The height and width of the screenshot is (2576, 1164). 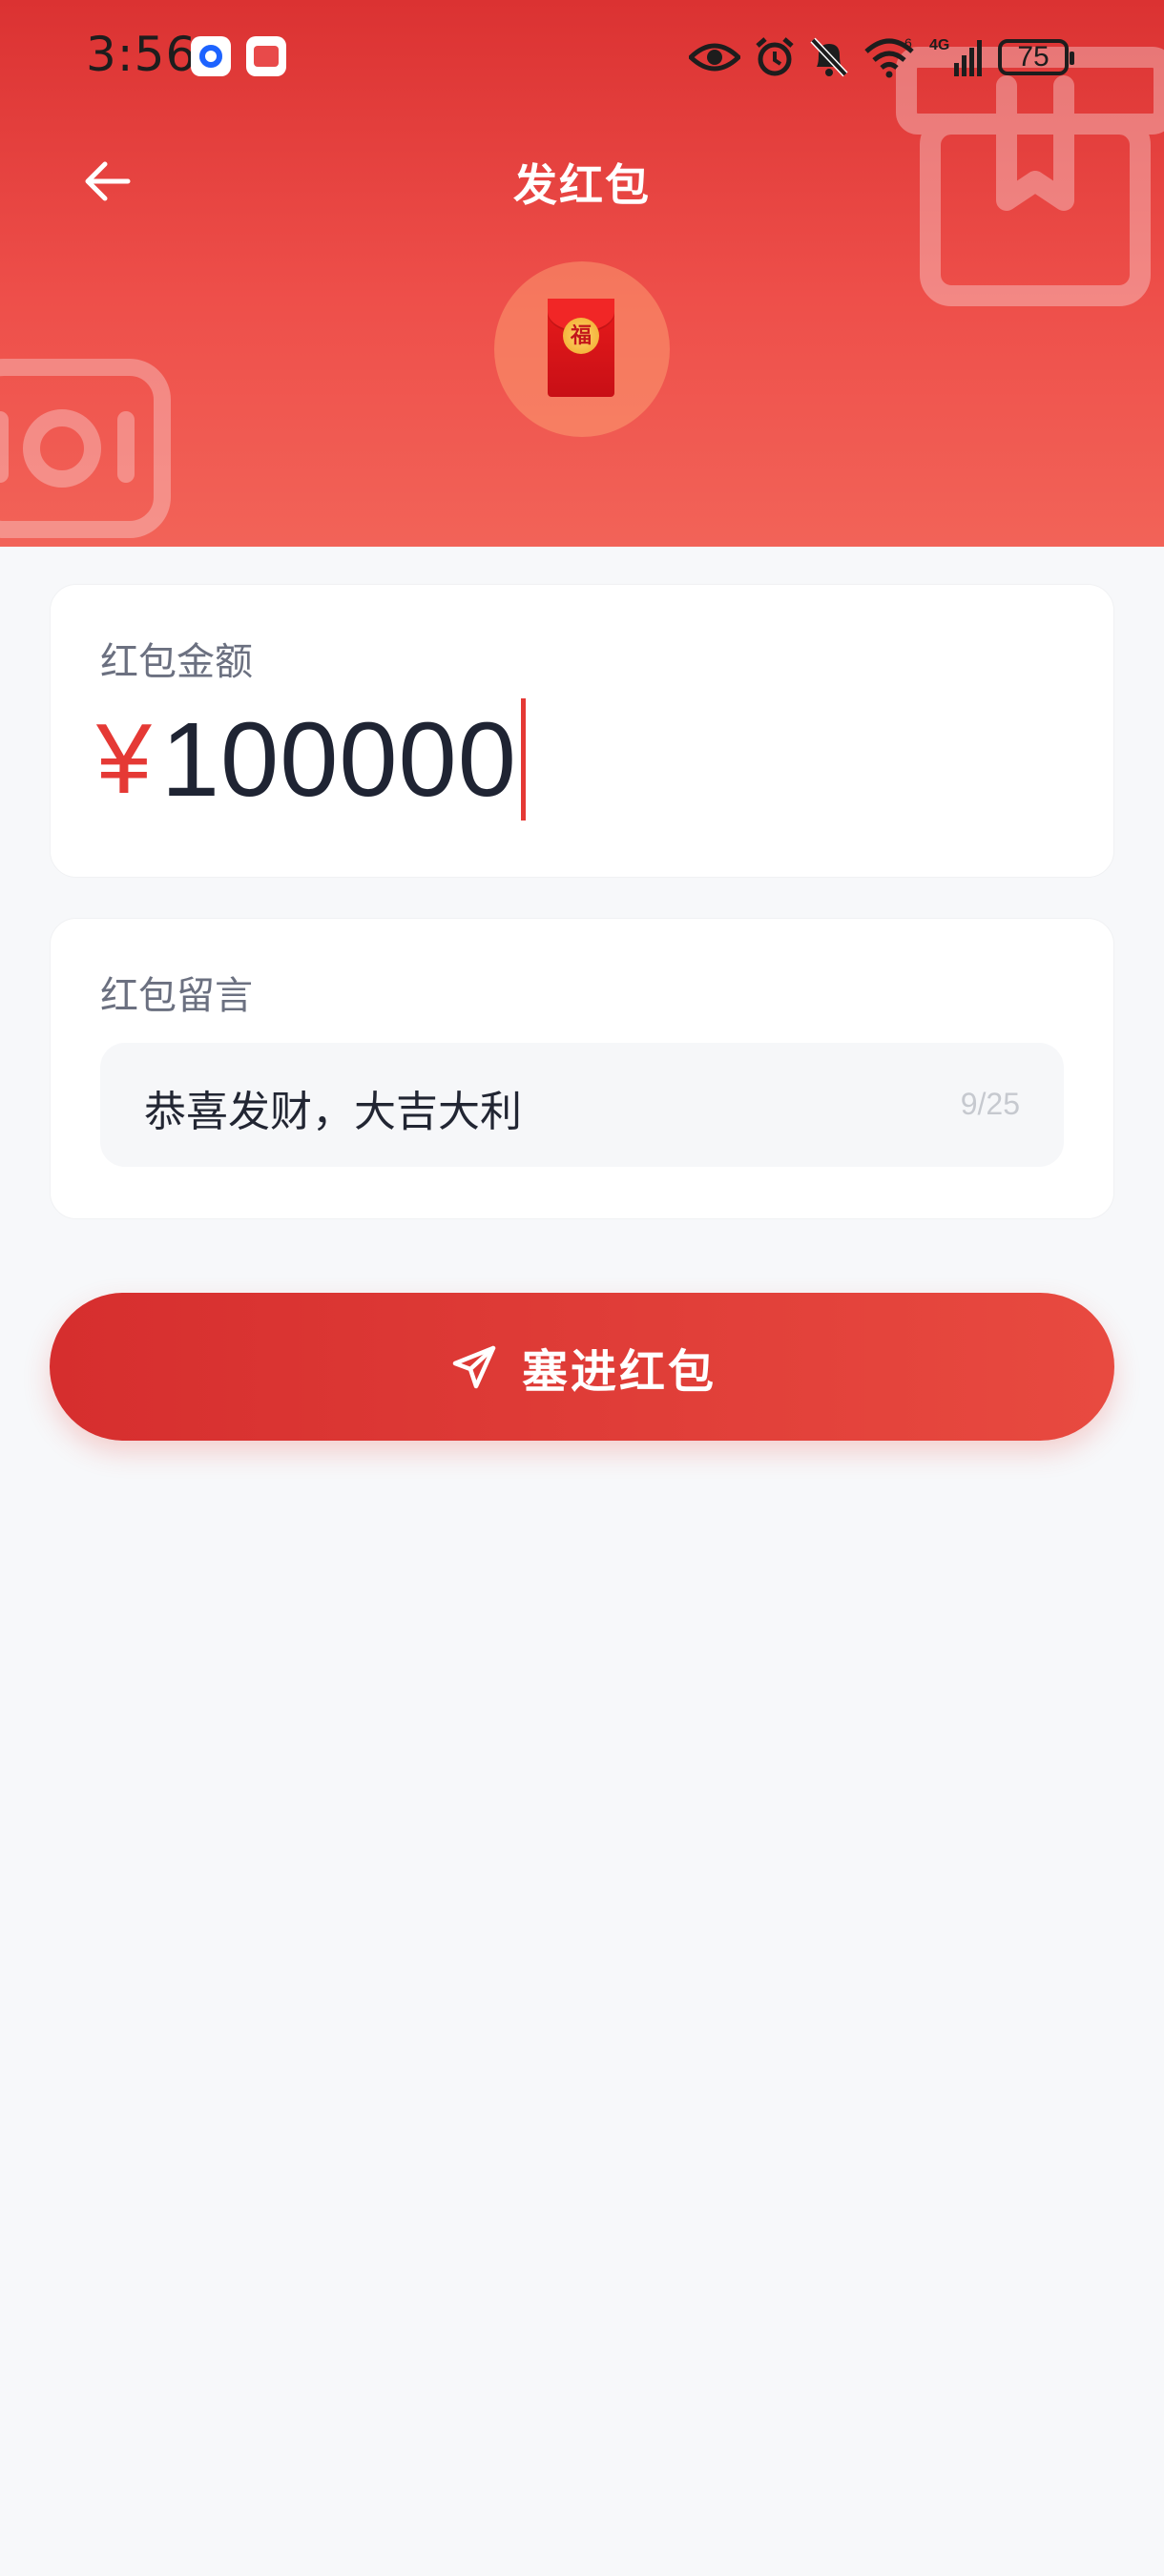 I want to click on network-type-label: 4G, so click(x=939, y=45).